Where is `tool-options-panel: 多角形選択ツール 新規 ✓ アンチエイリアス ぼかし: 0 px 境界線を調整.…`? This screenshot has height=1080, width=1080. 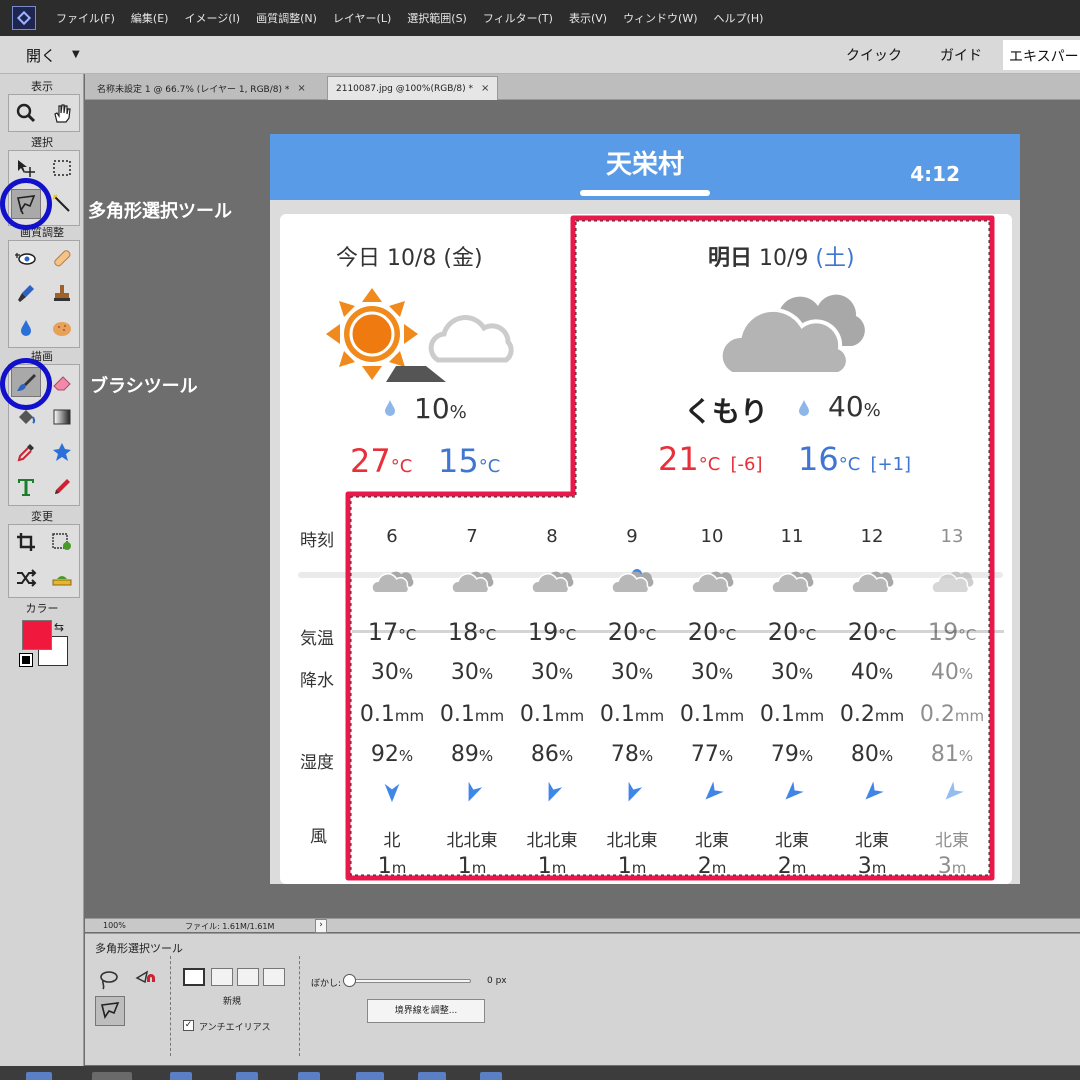 tool-options-panel: 多角形選択ツール 新規 ✓ アンチエイリアス ぼかし: 0 px 境界線を調整.… is located at coordinates (582, 999).